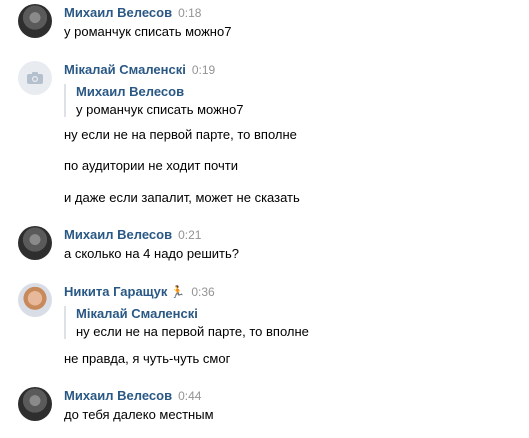 This screenshot has height=438, width=529. What do you see at coordinates (203, 70) in the screenshot?
I see `message-time: 0:19` at bounding box center [203, 70].